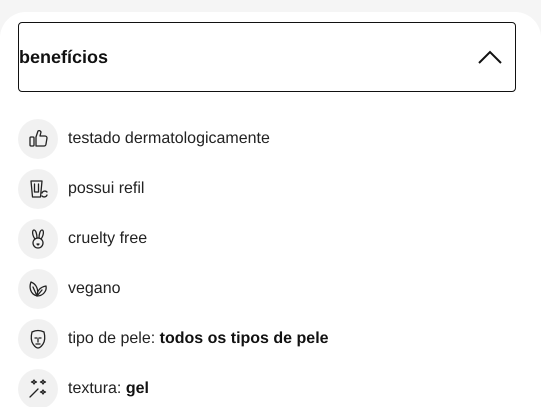 The image size is (541, 407). Describe the element at coordinates (106, 189) in the screenshot. I see `benefit-text: possui refil` at that location.